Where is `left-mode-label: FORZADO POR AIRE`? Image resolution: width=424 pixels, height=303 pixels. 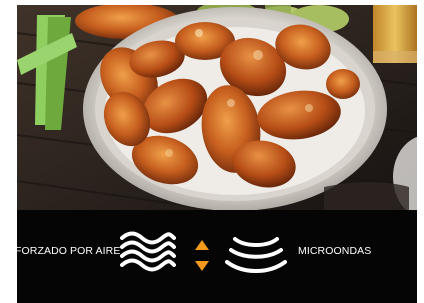
left-mode-label: FORZADO POR AIRE is located at coordinates (68, 251).